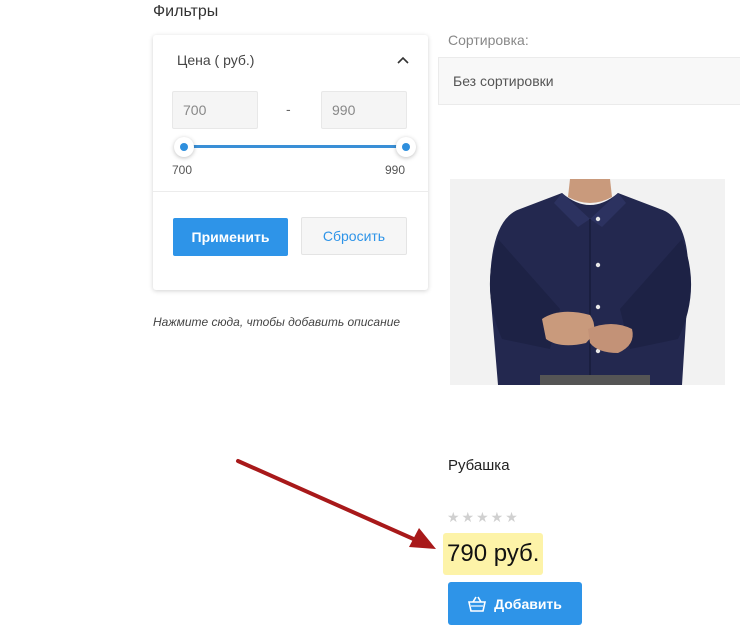  Describe the element at coordinates (215, 110) in the screenshot. I see `price-min-input` at that location.